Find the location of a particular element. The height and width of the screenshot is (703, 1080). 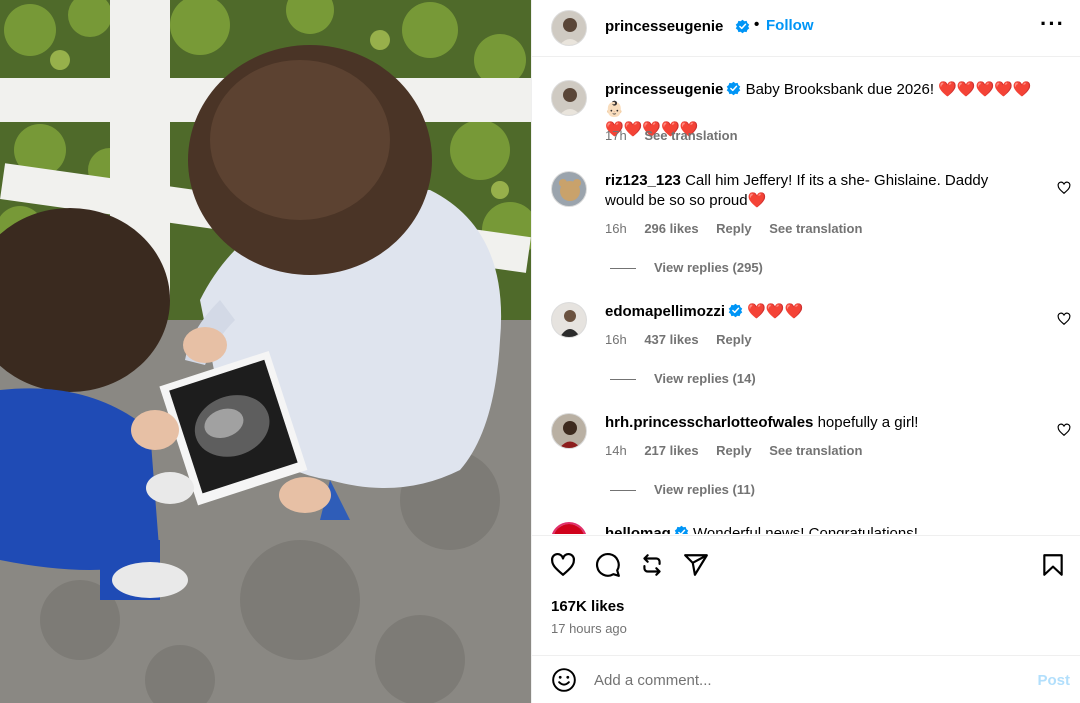

comment-text-line1: Wonderful news! Congratulations! is located at coordinates (805, 529).